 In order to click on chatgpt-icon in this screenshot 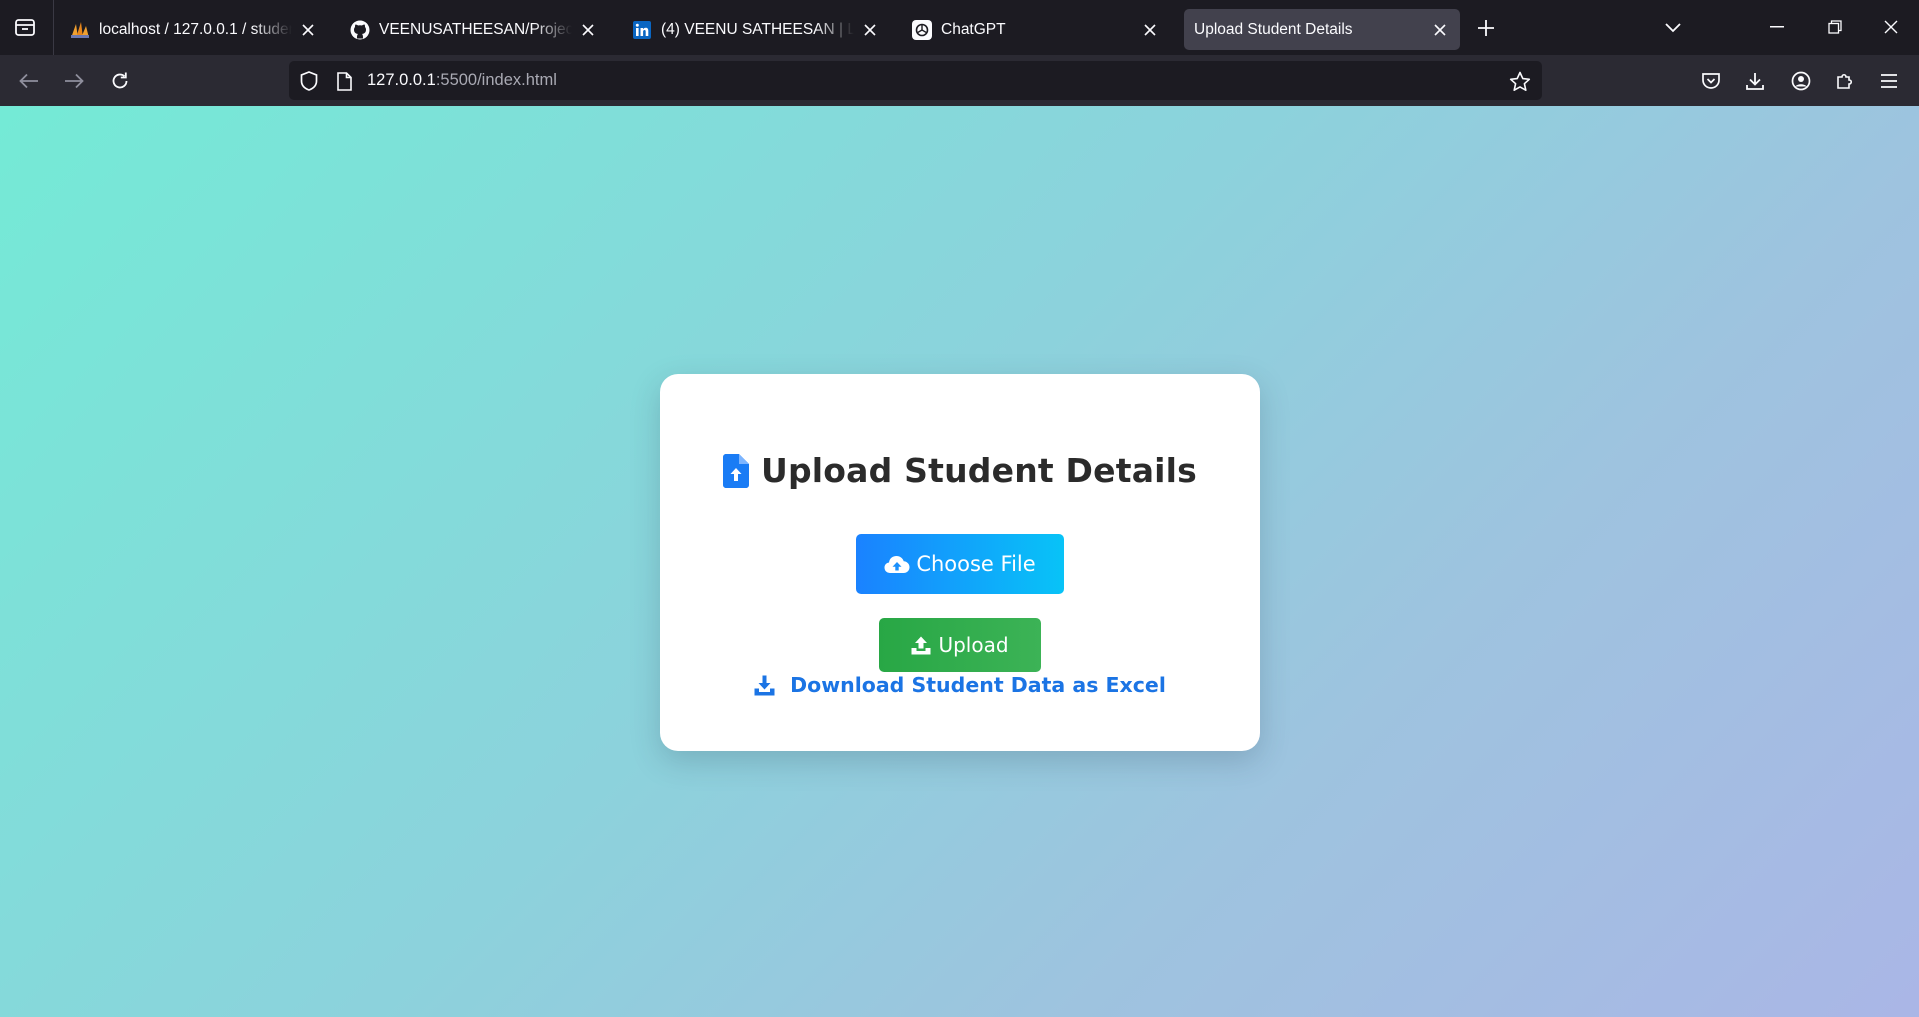, I will do `click(922, 29)`.